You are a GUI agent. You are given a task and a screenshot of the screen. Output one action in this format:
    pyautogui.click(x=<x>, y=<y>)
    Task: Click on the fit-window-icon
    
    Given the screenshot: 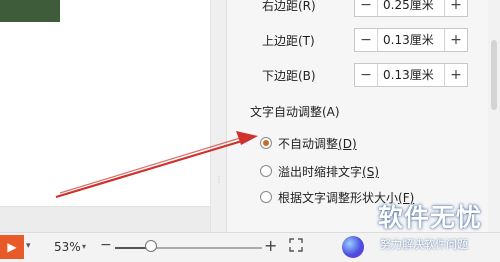 What is the action you would take?
    pyautogui.click(x=296, y=245)
    